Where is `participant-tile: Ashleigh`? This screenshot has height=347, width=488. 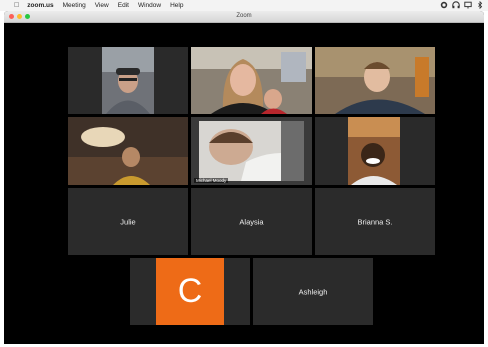 participant-tile: Ashleigh is located at coordinates (313, 291).